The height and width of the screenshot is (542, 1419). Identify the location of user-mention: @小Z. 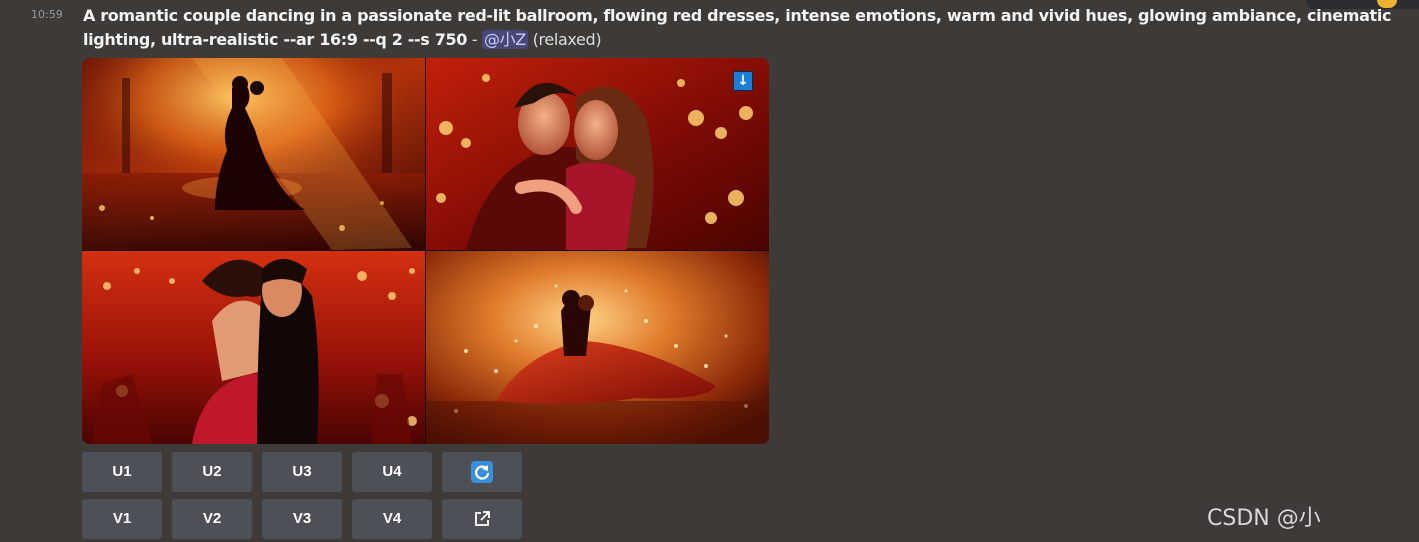
(504, 39).